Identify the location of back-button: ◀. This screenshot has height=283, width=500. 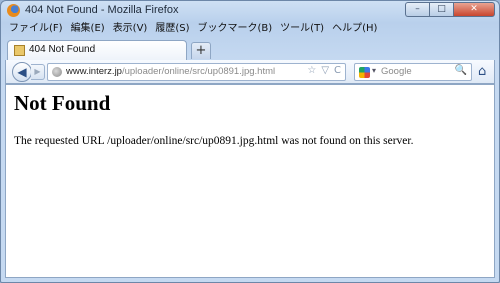
(22, 72).